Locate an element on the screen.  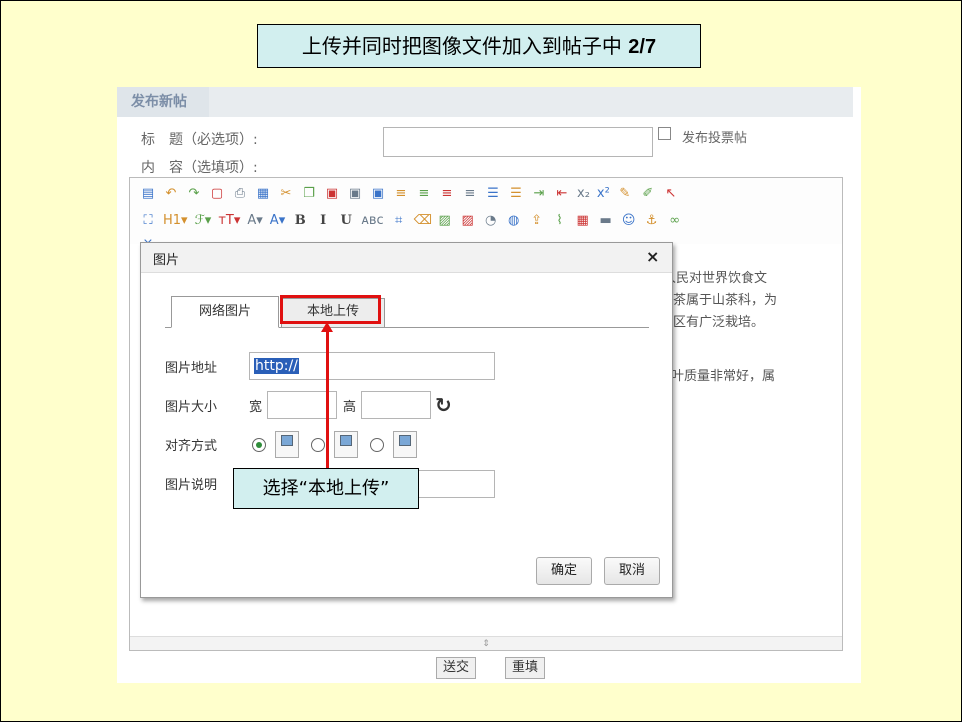
align-none-radio is located at coordinates (259, 445).